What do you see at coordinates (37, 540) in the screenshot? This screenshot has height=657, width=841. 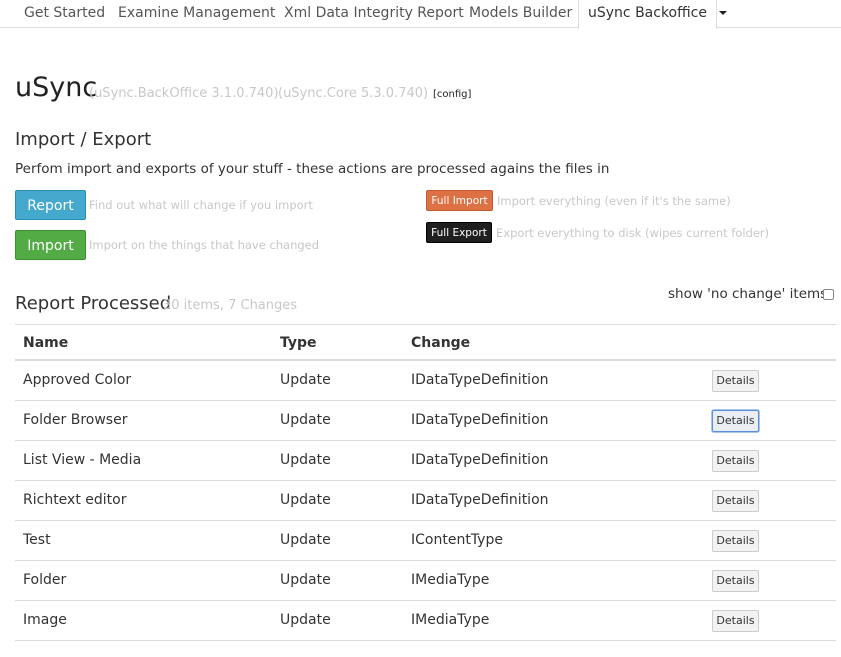 I see `row-name: Test` at bounding box center [37, 540].